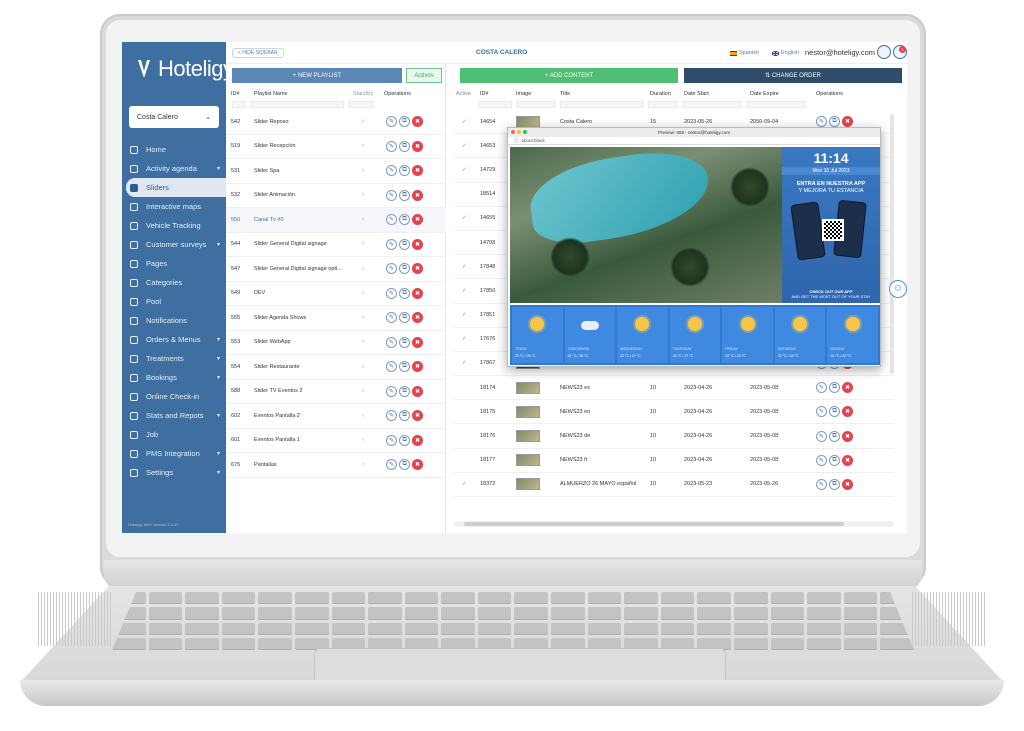 This screenshot has height=731, width=1024. I want to click on sidebar-item-notifications: Notifications, so click(174, 320).